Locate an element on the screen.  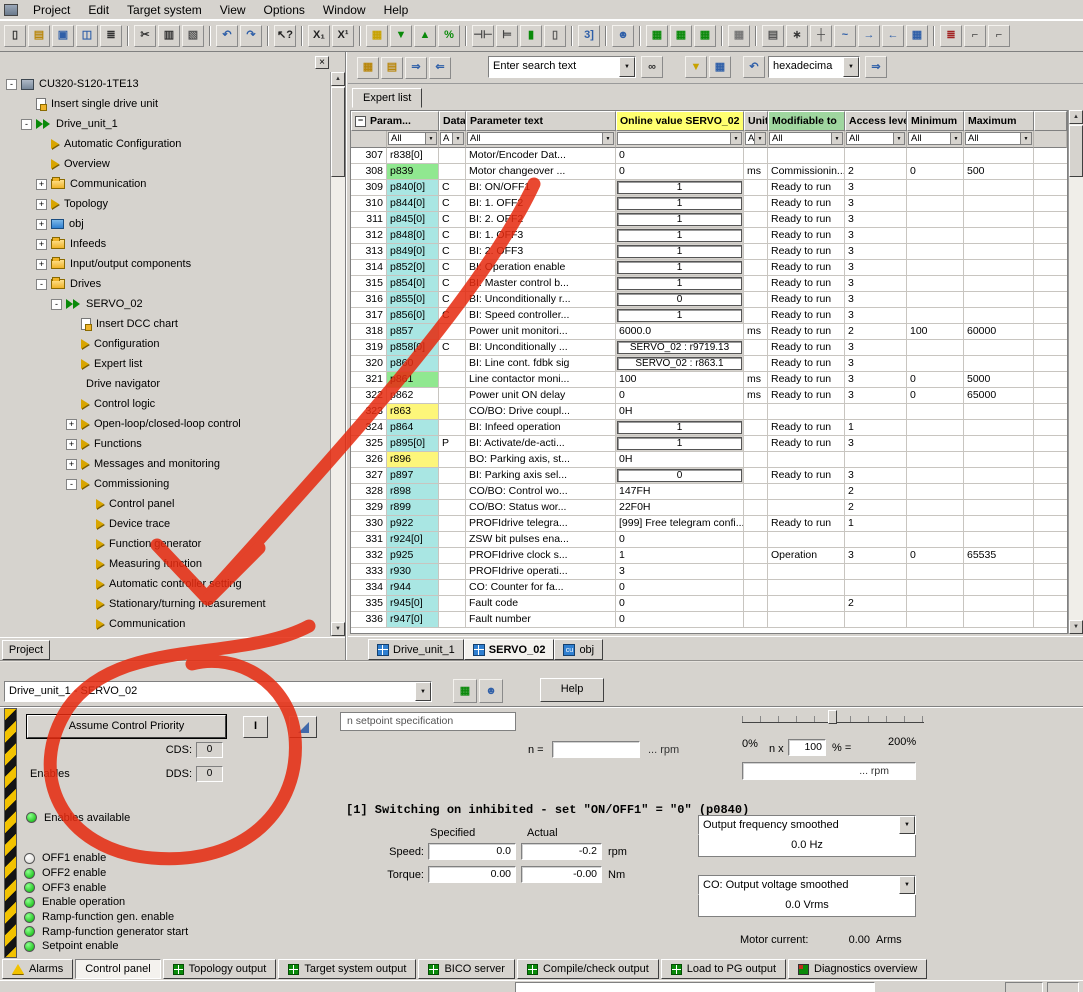
online-value: 147FH is located at coordinates (680, 492).